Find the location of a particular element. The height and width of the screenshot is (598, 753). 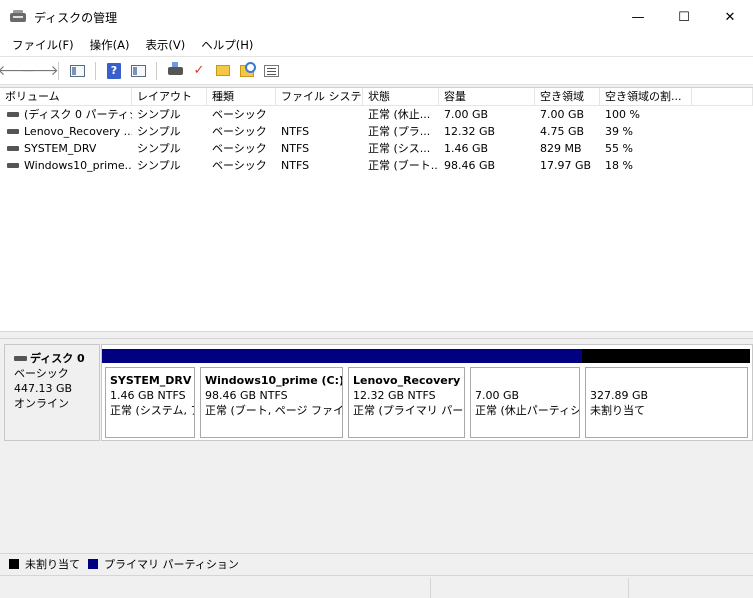

partition-size: 12.32 GB NTFS is located at coordinates (394, 395).